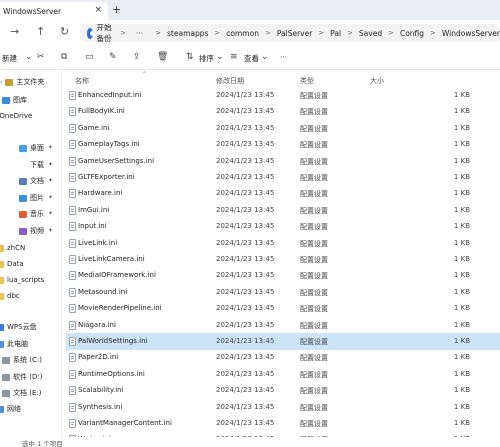  Describe the element at coordinates (283, 357) in the screenshot. I see `file-row: Paper2D.ini 2024/1/23 13:45 配置设置 1 KB` at that location.